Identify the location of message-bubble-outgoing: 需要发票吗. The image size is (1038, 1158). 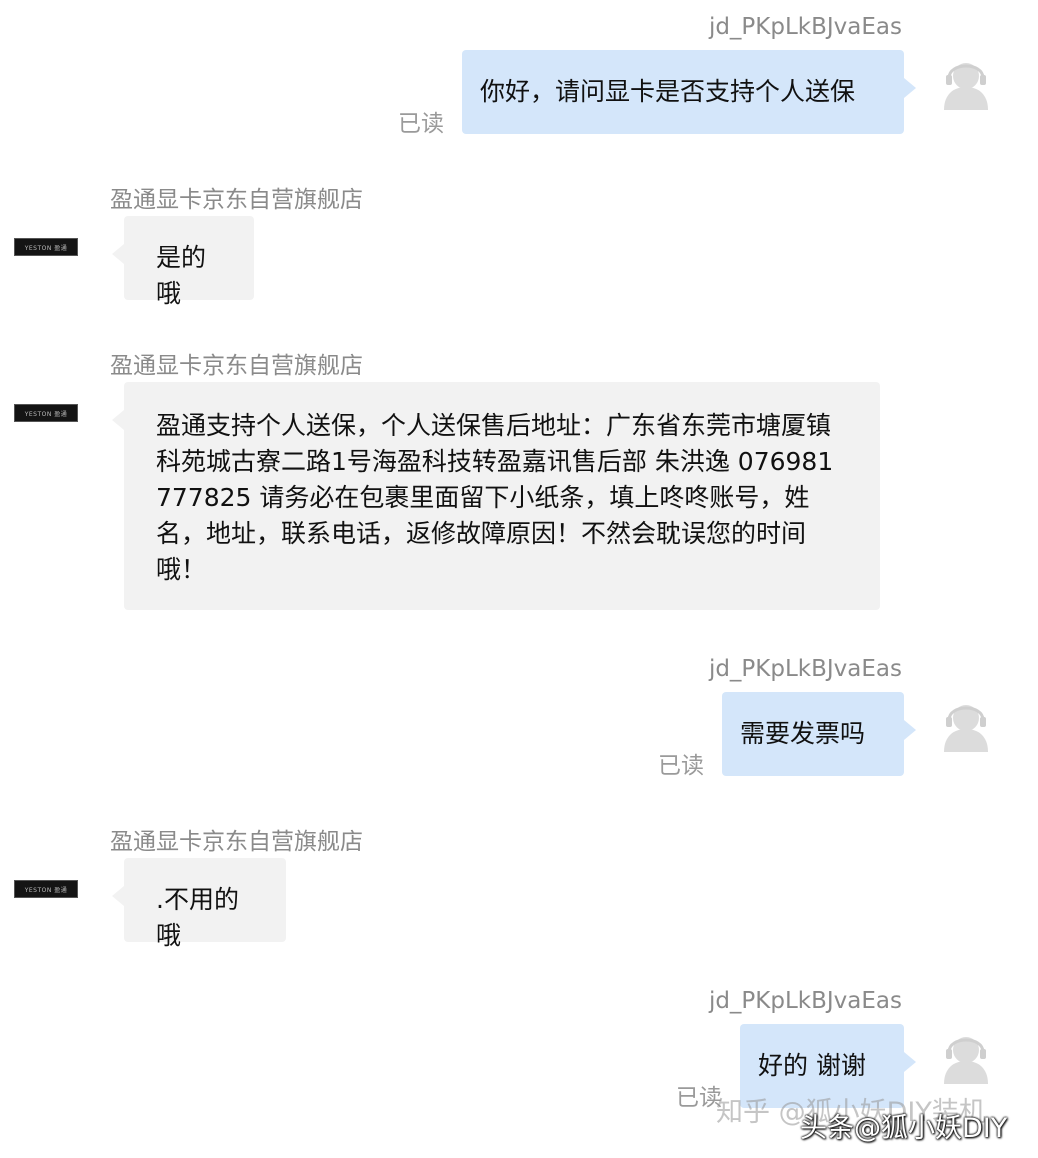
(819, 734).